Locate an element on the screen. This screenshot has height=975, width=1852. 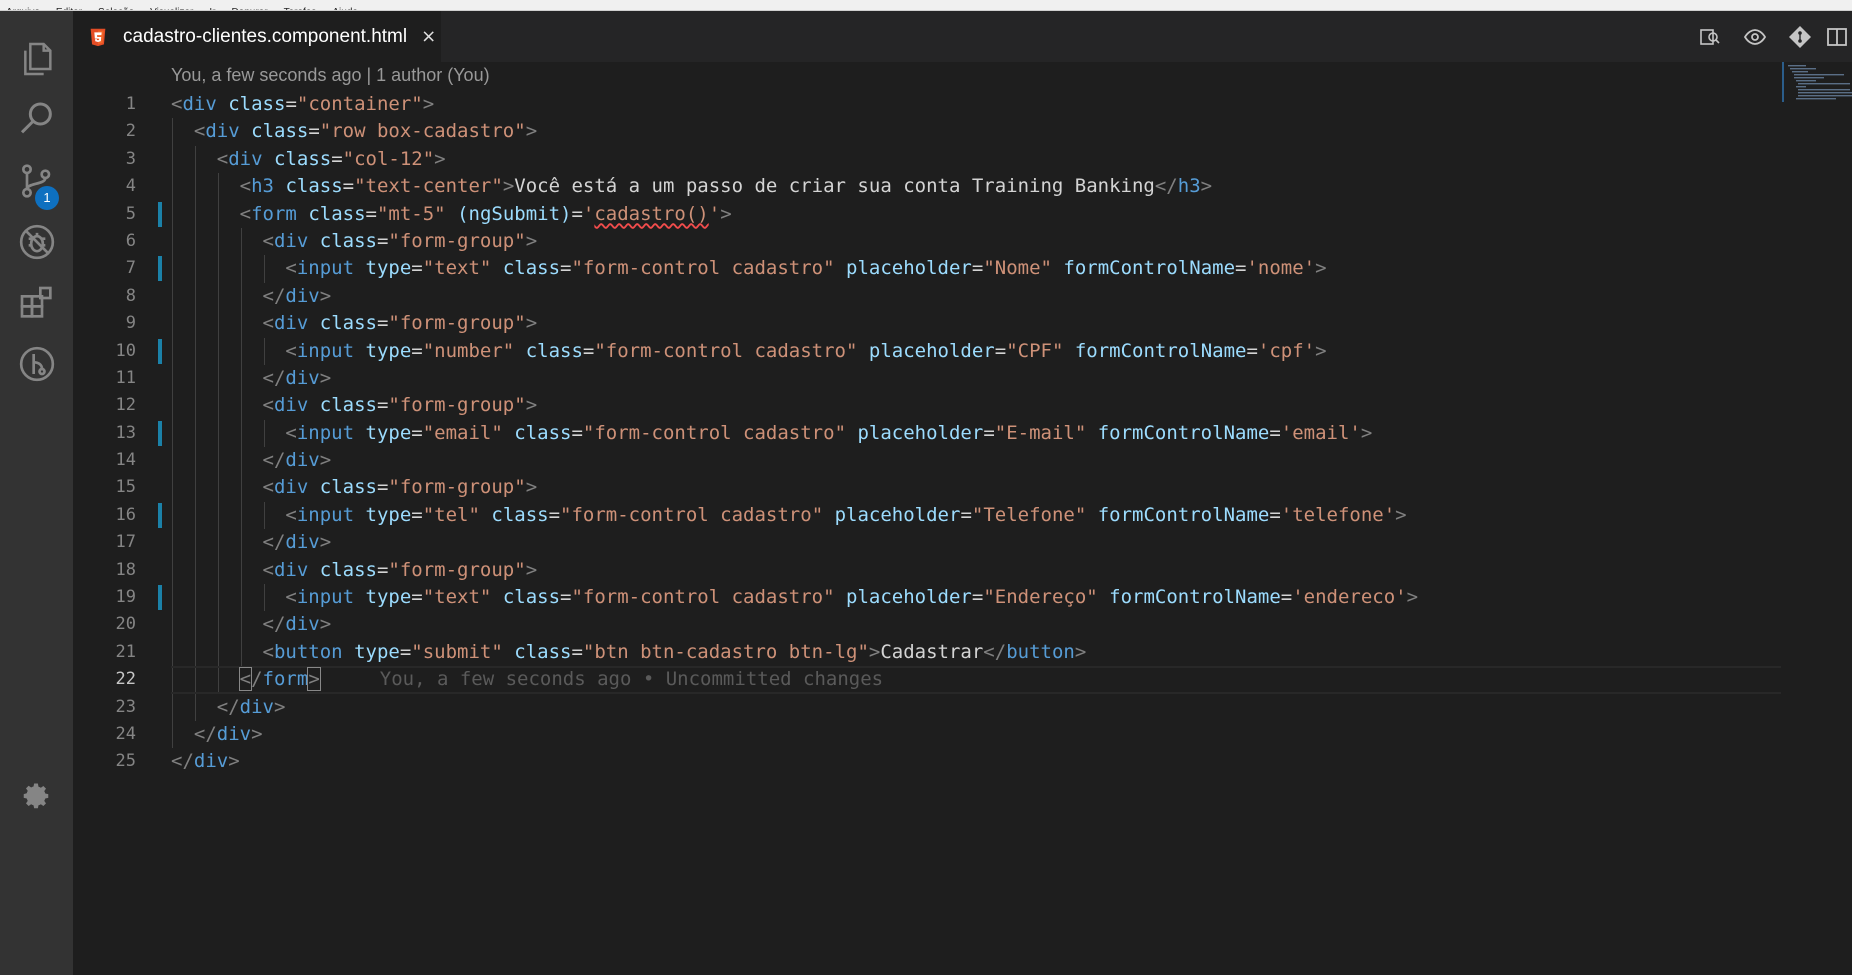
search-icon is located at coordinates (36, 118).